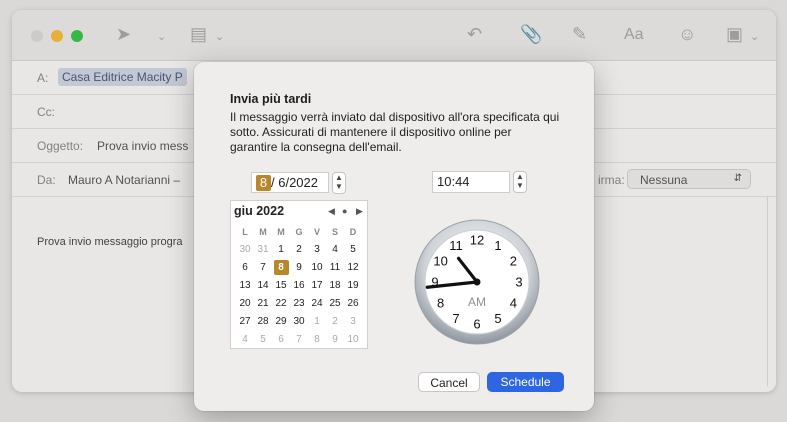 The image size is (787, 422). I want to click on calendar-day: 25, so click(335, 304).